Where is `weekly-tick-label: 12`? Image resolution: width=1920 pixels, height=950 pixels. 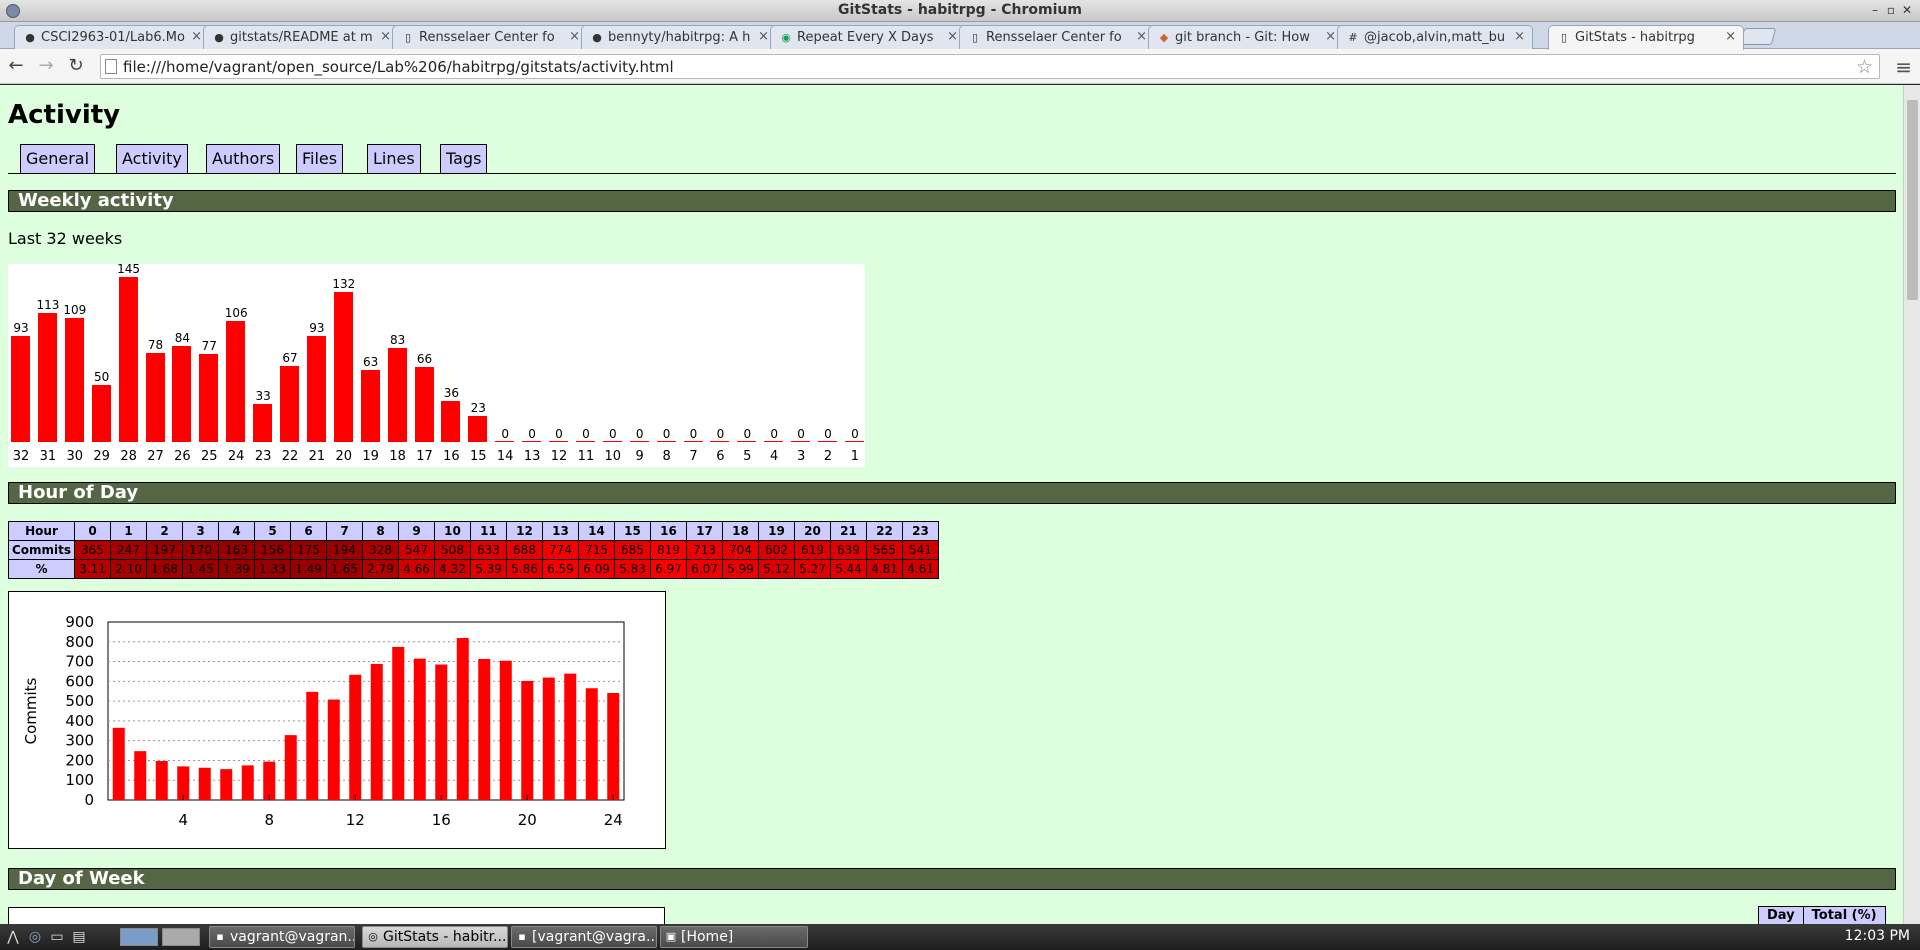
weekly-tick-label: 12 is located at coordinates (559, 456).